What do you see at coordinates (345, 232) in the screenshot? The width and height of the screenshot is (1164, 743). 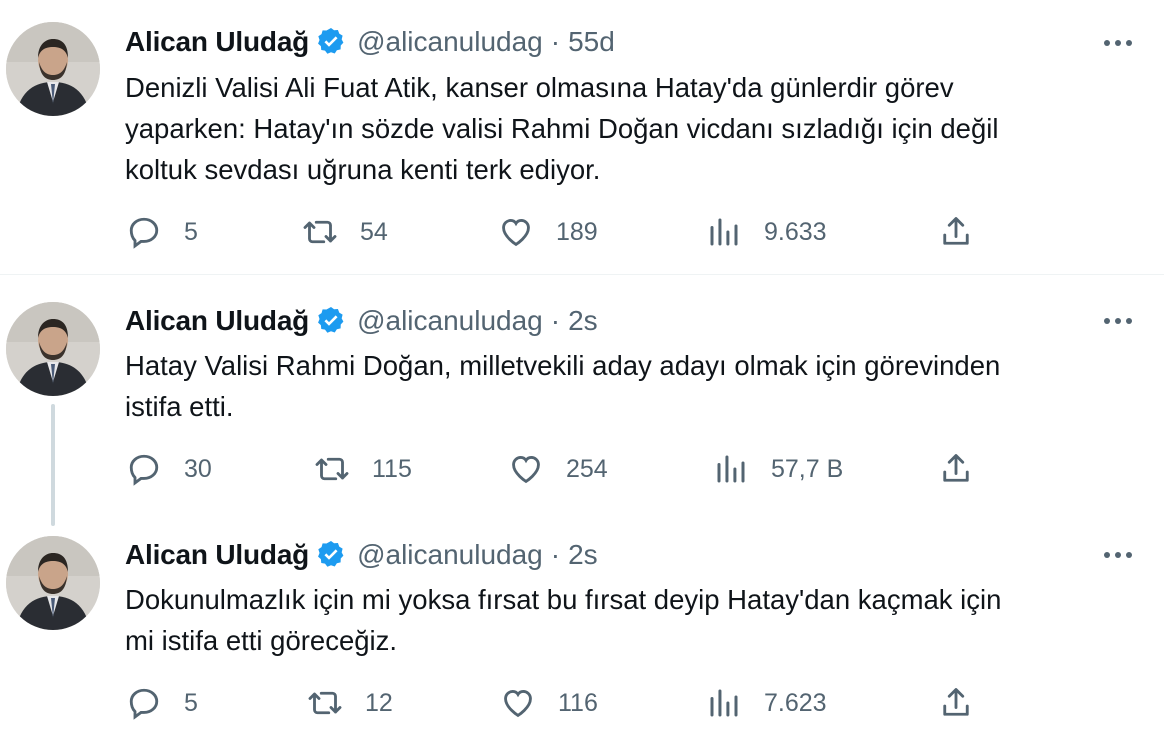 I see `retweet-button: 54` at bounding box center [345, 232].